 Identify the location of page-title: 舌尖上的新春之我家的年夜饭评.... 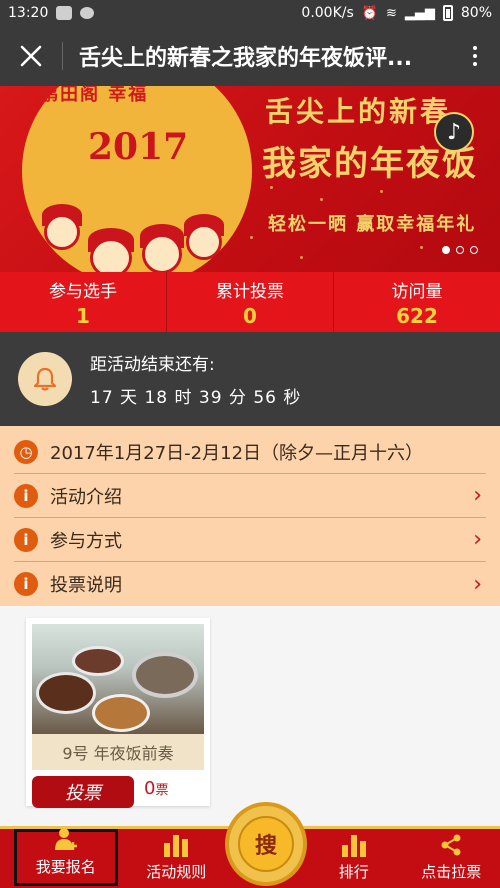
(246, 58).